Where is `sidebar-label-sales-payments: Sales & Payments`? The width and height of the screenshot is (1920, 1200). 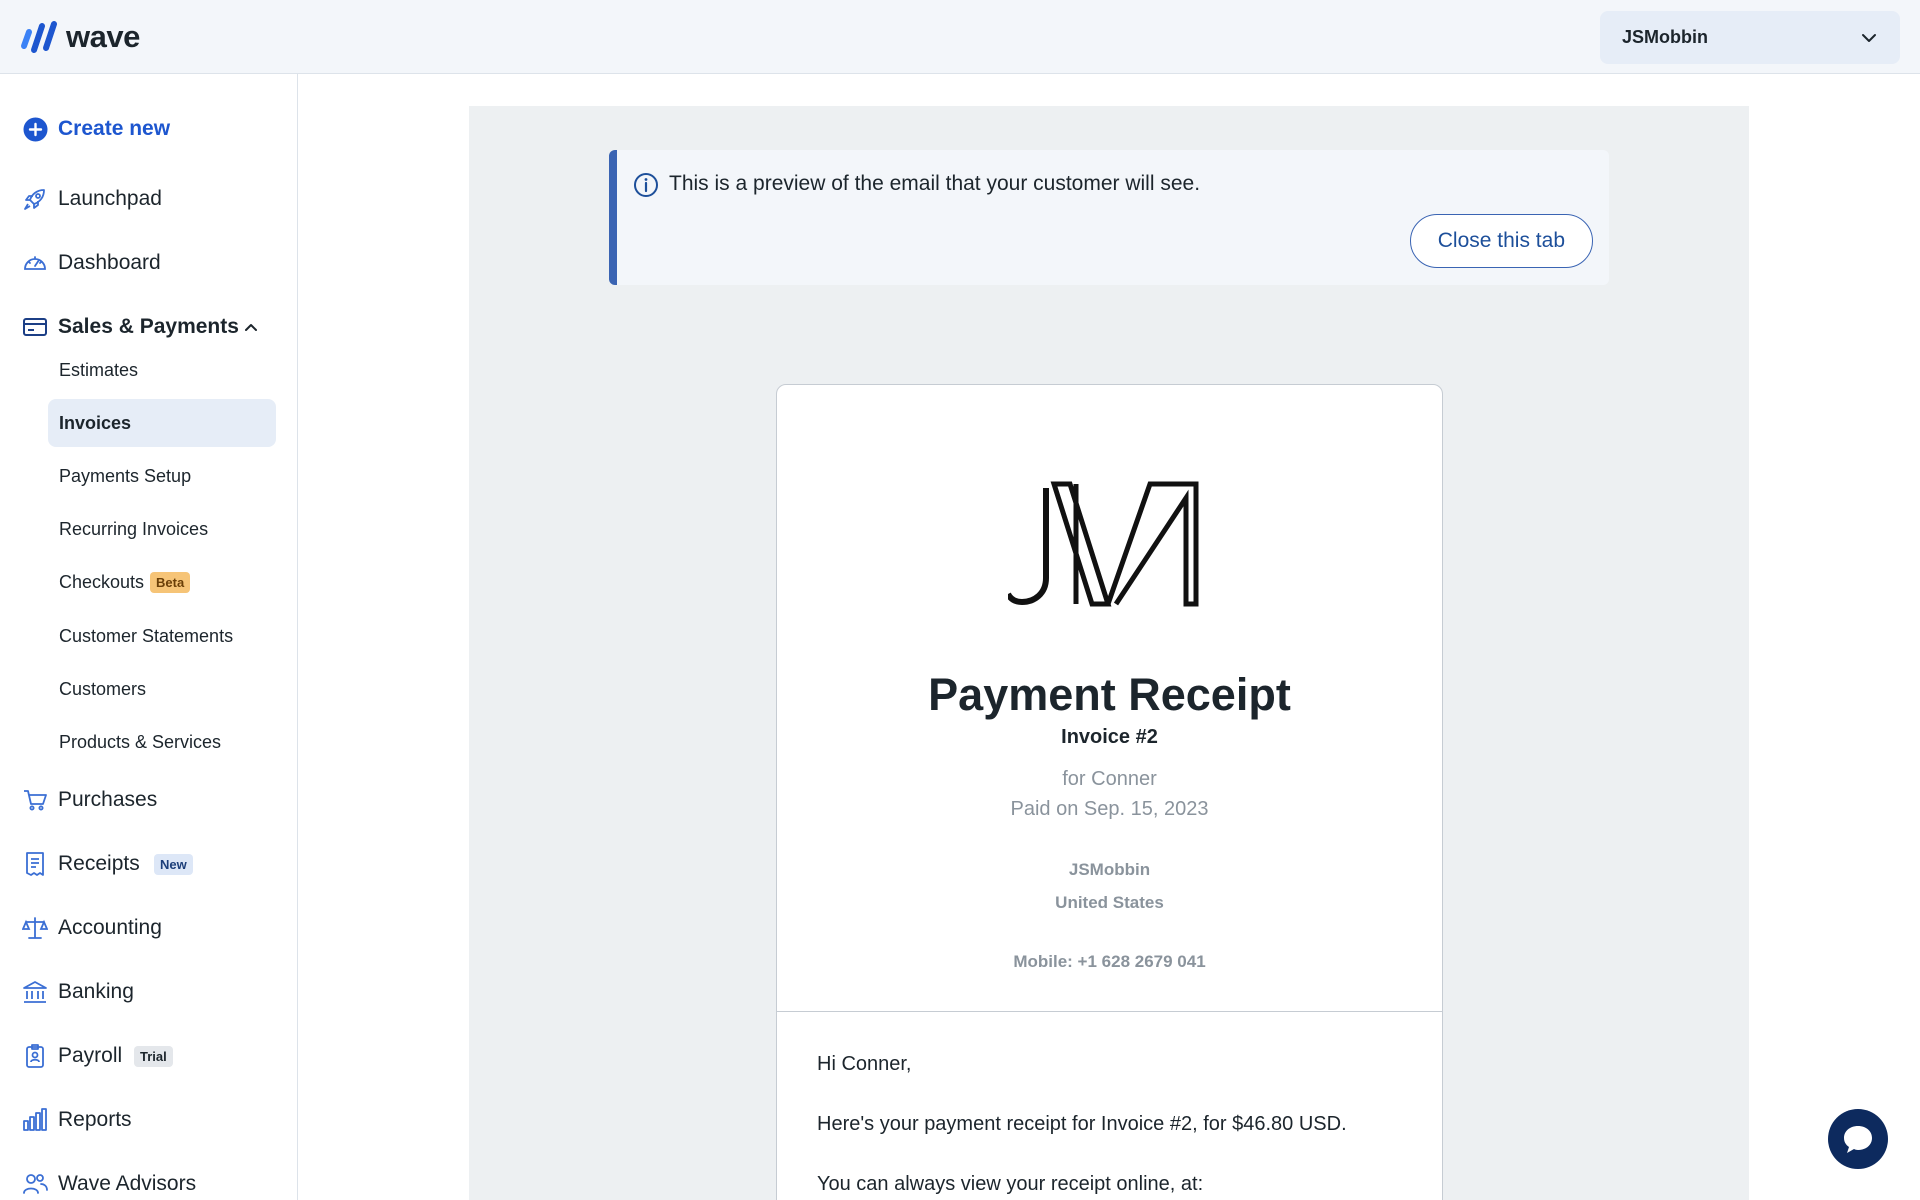
sidebar-label-sales-payments: Sales & Payments is located at coordinates (148, 326).